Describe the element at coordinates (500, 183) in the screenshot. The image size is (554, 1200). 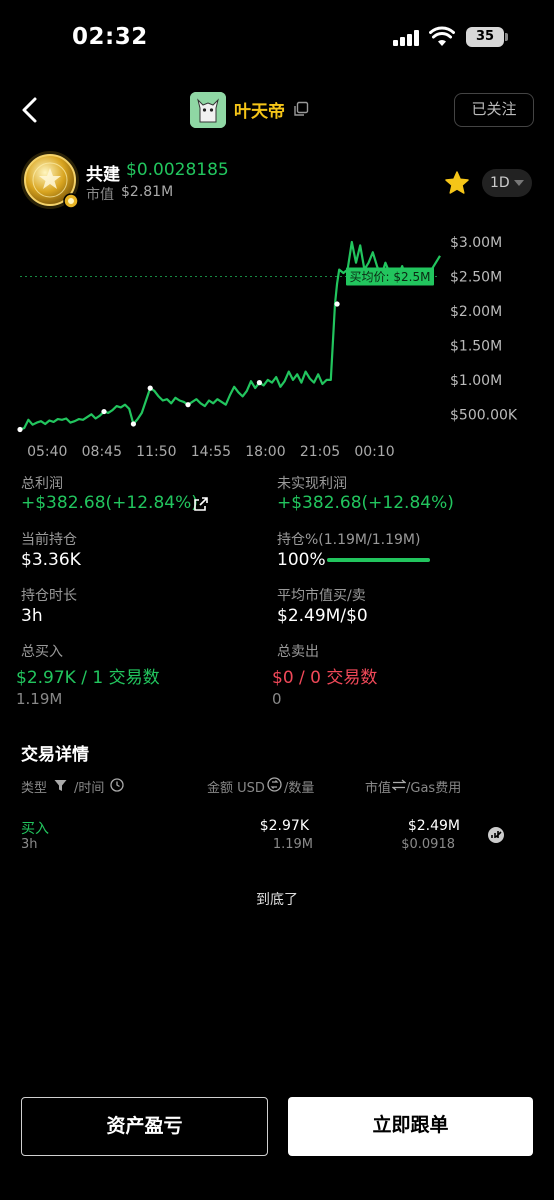
I see `period-value: 1D` at that location.